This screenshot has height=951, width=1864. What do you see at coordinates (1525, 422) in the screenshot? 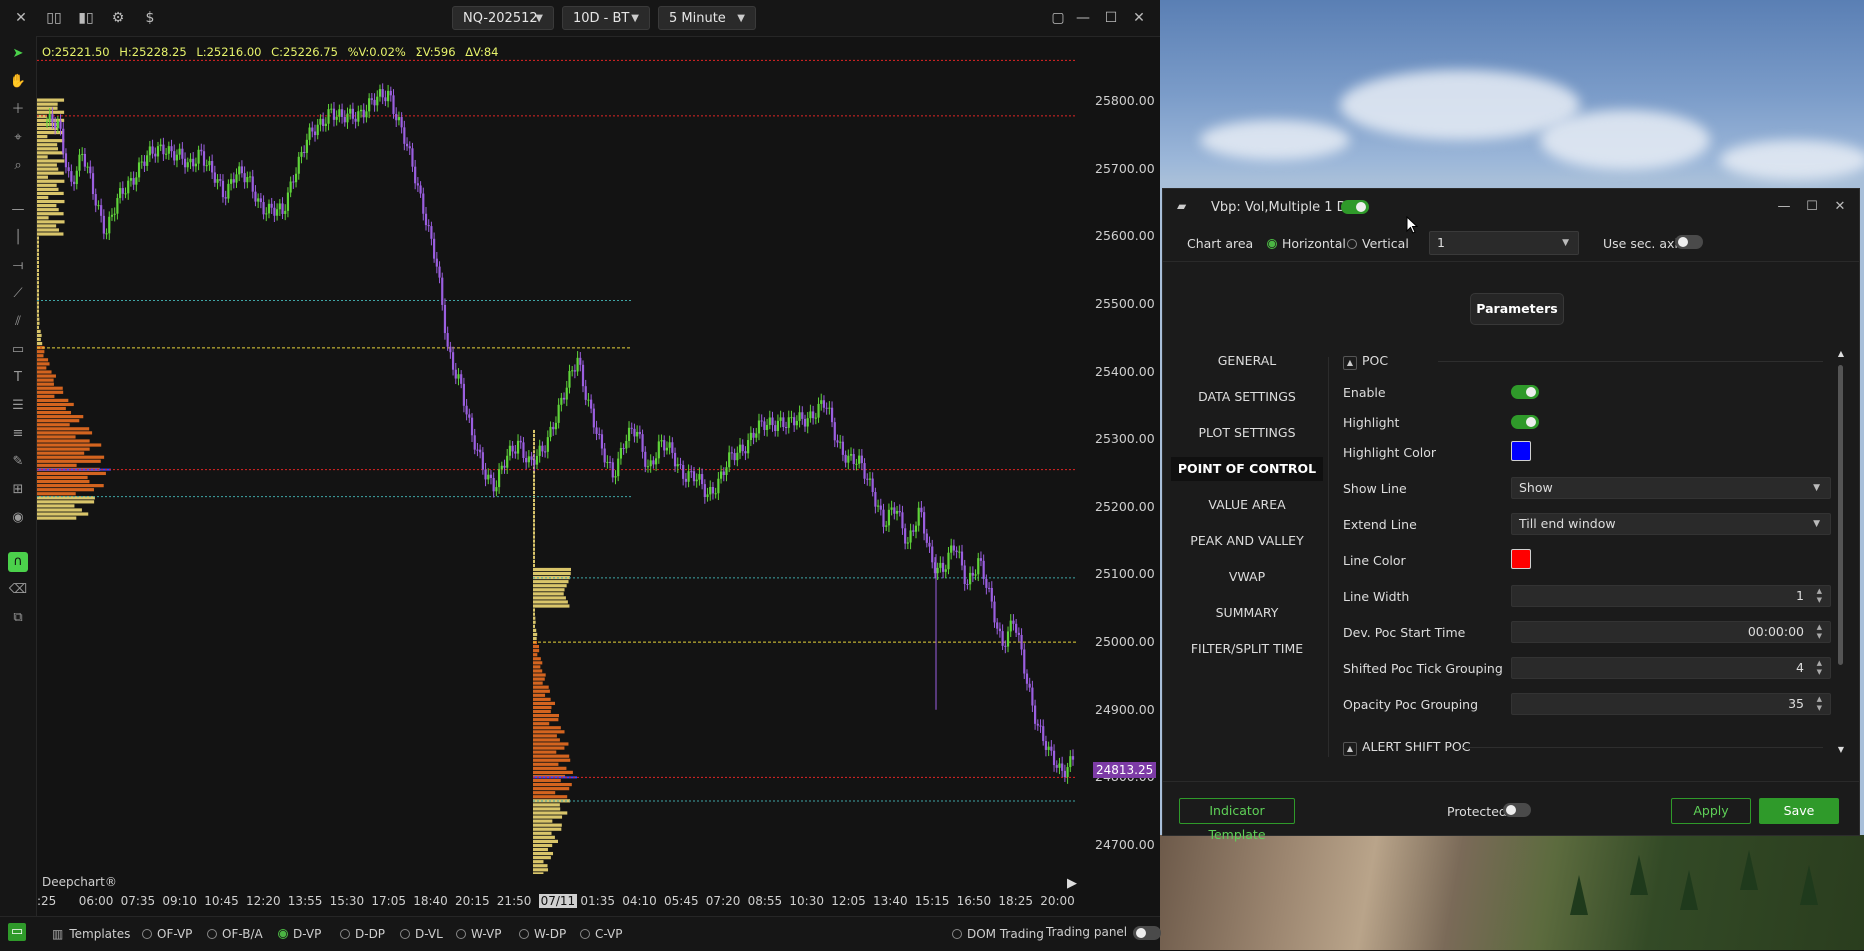
I see `highlight-toggle` at bounding box center [1525, 422].